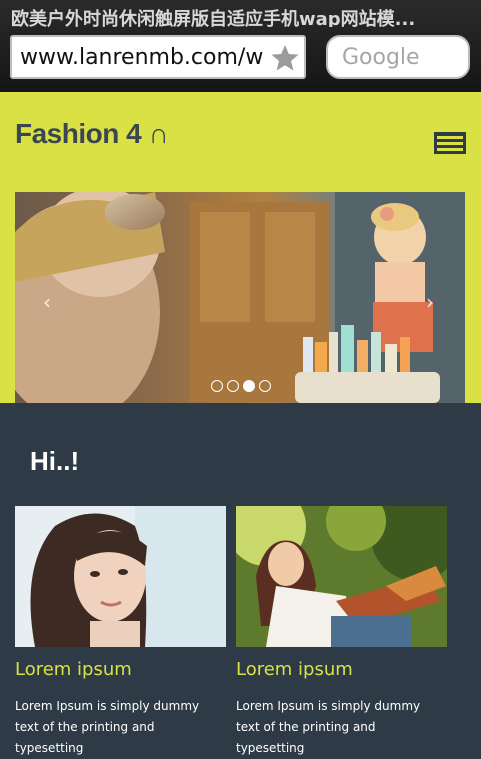  What do you see at coordinates (241, 386) in the screenshot?
I see `slider-pagination` at bounding box center [241, 386].